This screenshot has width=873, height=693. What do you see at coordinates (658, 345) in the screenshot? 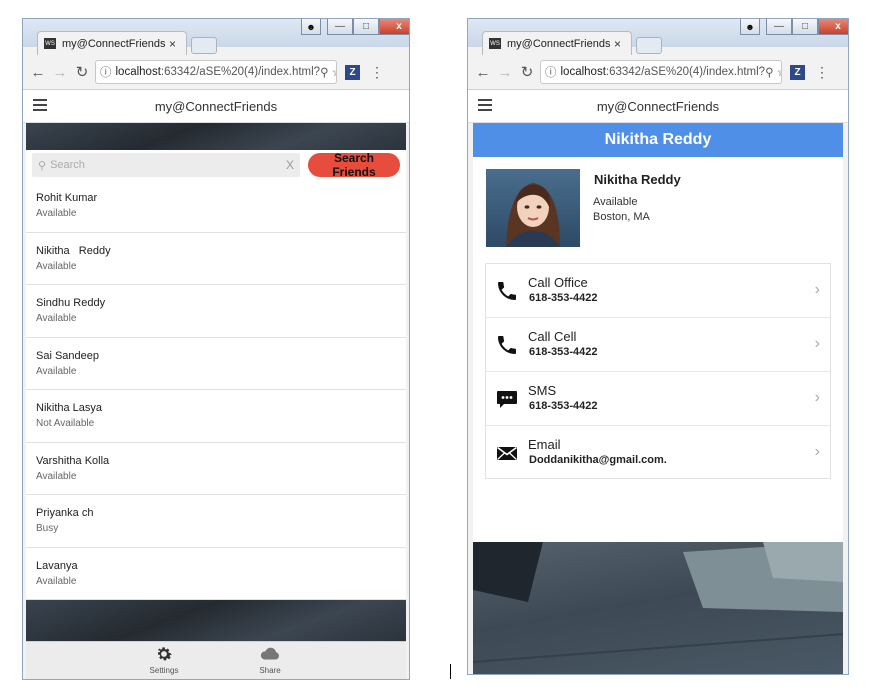
I see `call-cell-row: Call Cell 618-353-4422 ›` at bounding box center [658, 345].